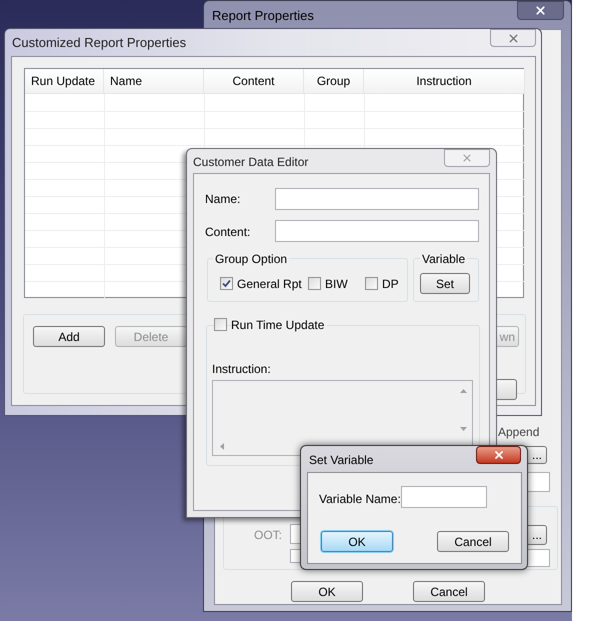  Describe the element at coordinates (444, 497) in the screenshot. I see `variable-name-field` at that location.